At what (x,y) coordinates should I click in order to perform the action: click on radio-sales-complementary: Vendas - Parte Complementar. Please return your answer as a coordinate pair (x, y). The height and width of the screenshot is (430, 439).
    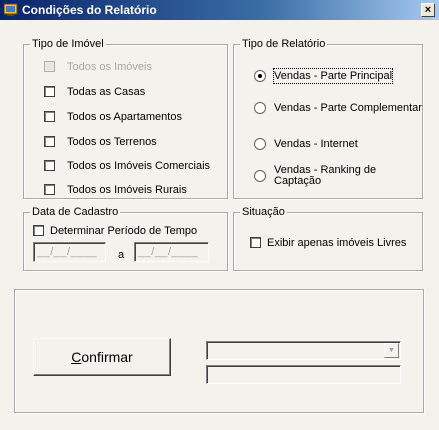
    Looking at the image, I should click on (338, 108).